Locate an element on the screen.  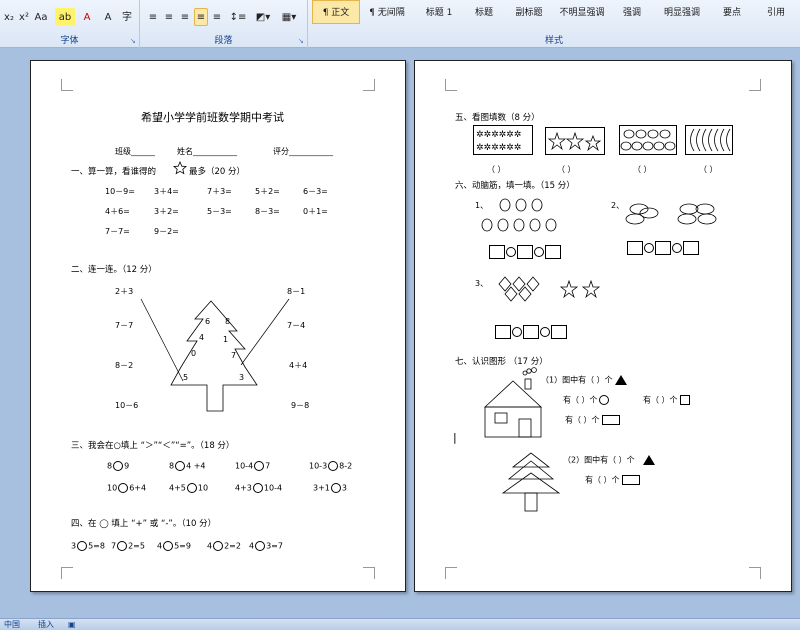
font-group-label: 字体 is located at coordinates (69, 41).